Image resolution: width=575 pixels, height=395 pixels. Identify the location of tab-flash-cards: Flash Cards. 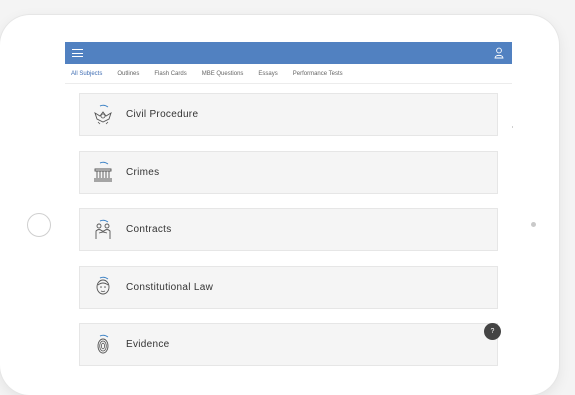
(170, 74).